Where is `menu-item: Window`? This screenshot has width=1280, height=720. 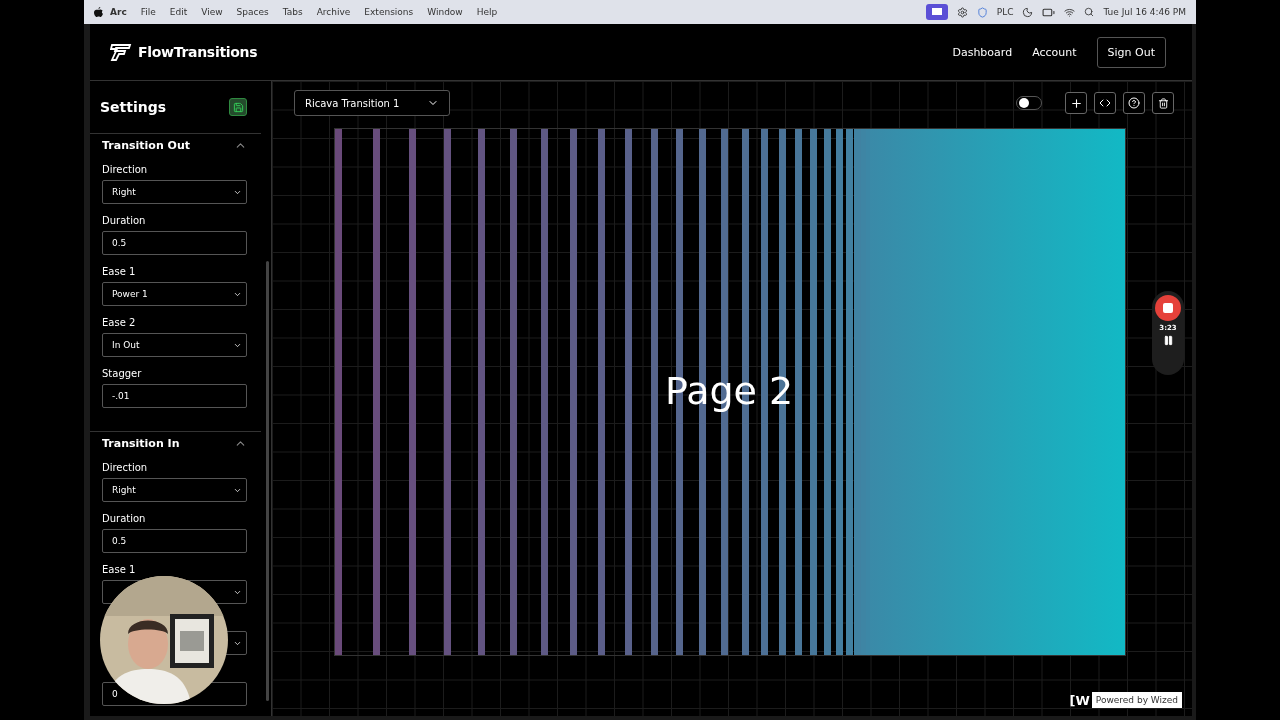 menu-item: Window is located at coordinates (445, 12).